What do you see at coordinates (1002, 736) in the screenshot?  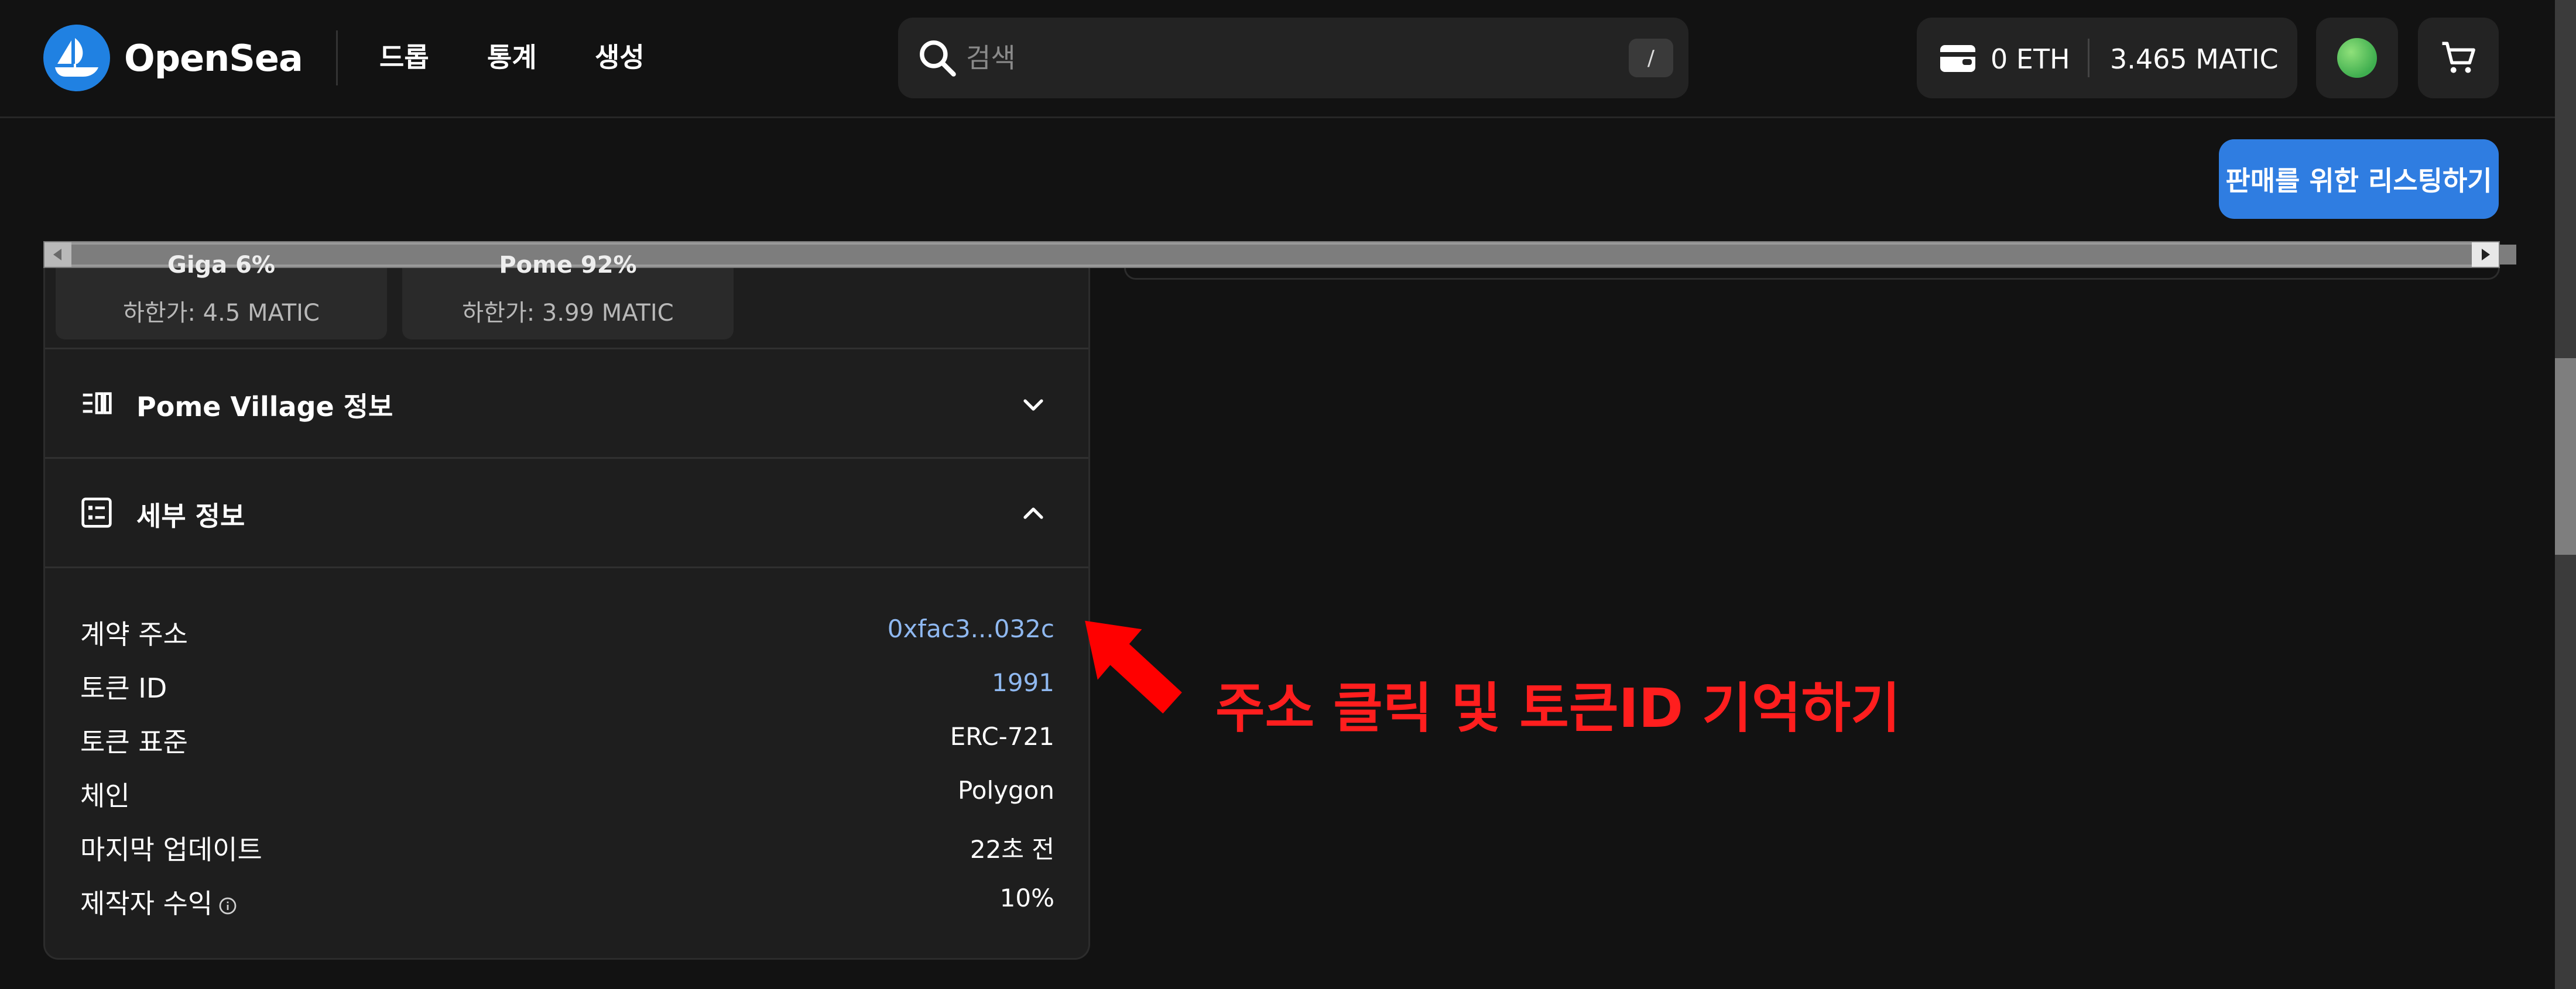 I see `token-standard-value: ERC-721` at bounding box center [1002, 736].